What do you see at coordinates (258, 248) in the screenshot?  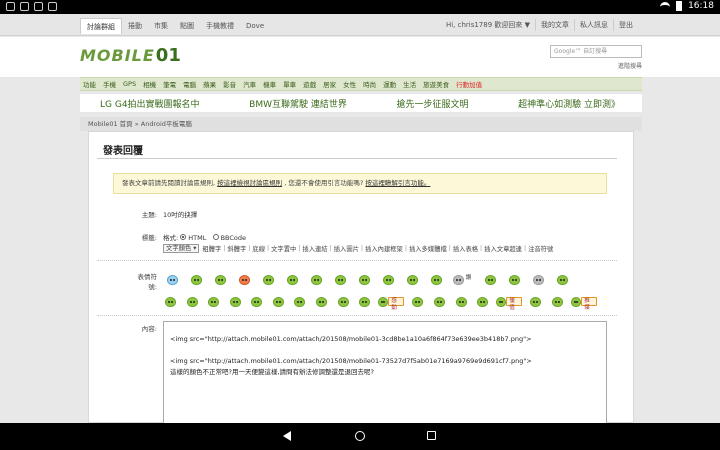 I see `underline-button: 底線` at bounding box center [258, 248].